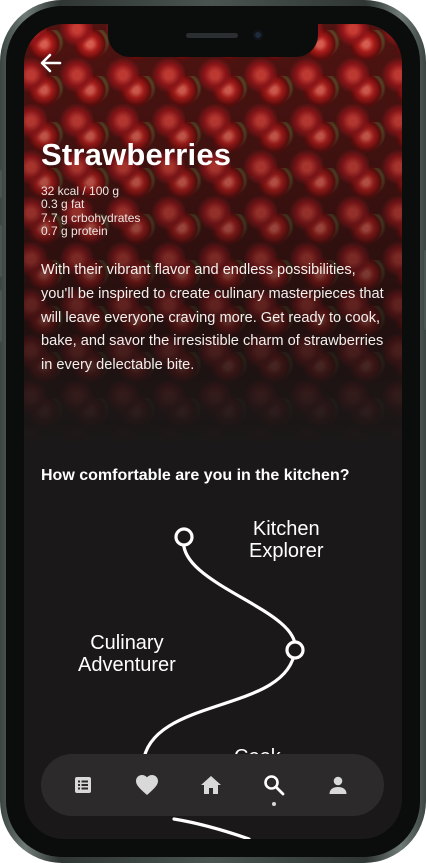 The width and height of the screenshot is (426, 863). I want to click on home-icon, so click(211, 785).